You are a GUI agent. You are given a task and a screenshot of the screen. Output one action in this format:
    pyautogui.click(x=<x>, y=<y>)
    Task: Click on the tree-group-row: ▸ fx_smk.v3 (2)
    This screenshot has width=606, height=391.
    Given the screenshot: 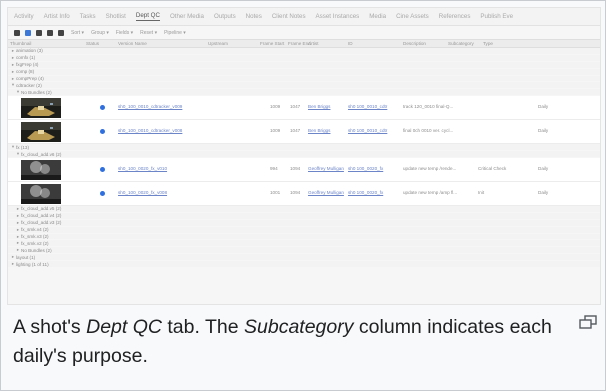 What is the action you would take?
    pyautogui.click(x=304, y=237)
    